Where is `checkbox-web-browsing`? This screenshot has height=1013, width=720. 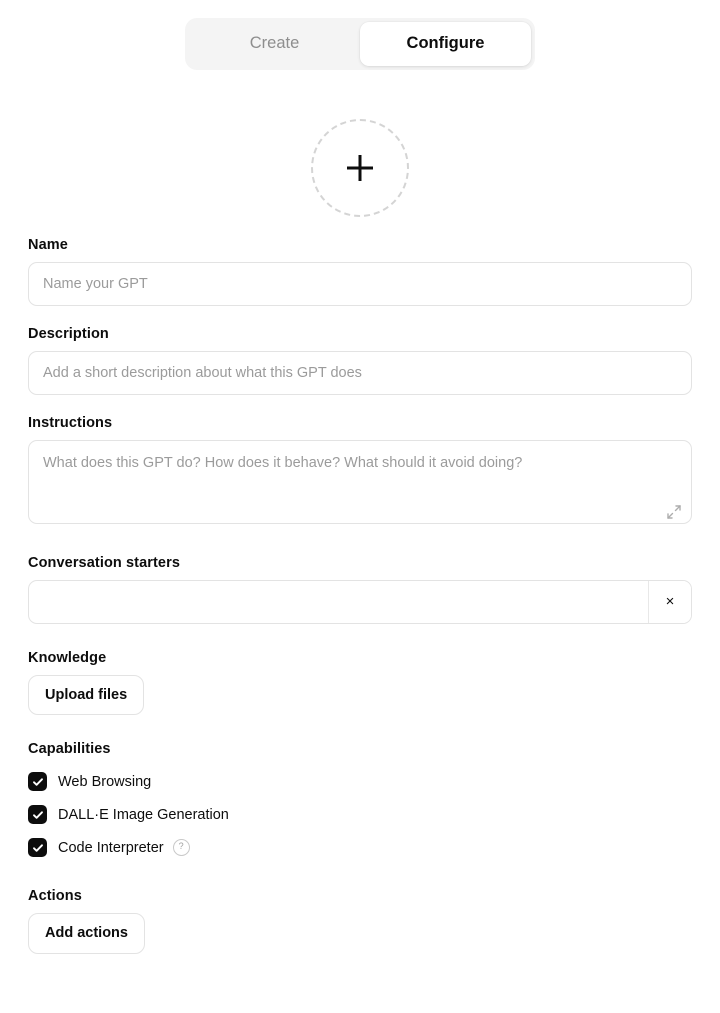 checkbox-web-browsing is located at coordinates (37, 782).